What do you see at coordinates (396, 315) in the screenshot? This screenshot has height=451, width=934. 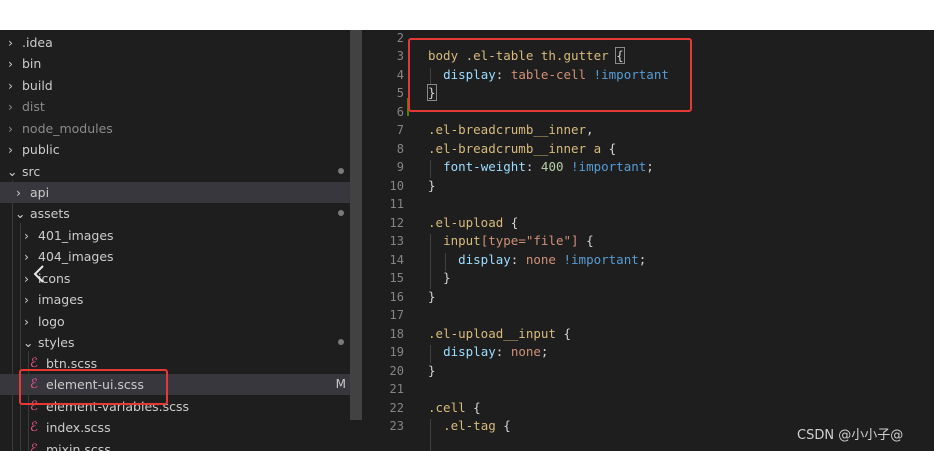 I see `line-number: 17` at bounding box center [396, 315].